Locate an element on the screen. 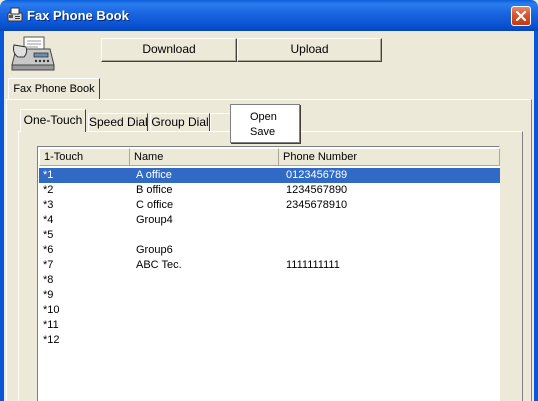 The width and height of the screenshot is (538, 401). row-id-cell: *8 is located at coordinates (48, 280).